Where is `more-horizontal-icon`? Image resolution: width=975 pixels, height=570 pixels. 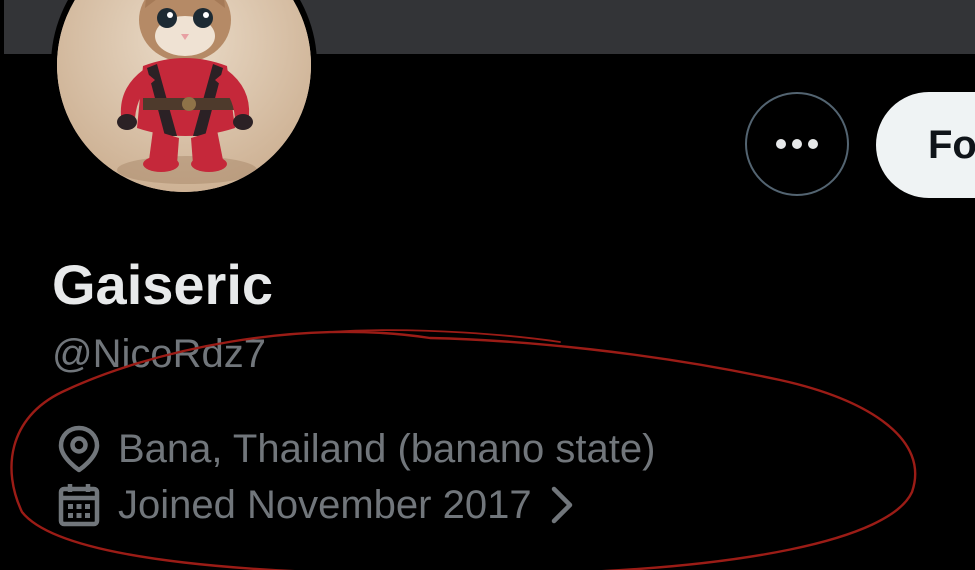 more-horizontal-icon is located at coordinates (797, 144).